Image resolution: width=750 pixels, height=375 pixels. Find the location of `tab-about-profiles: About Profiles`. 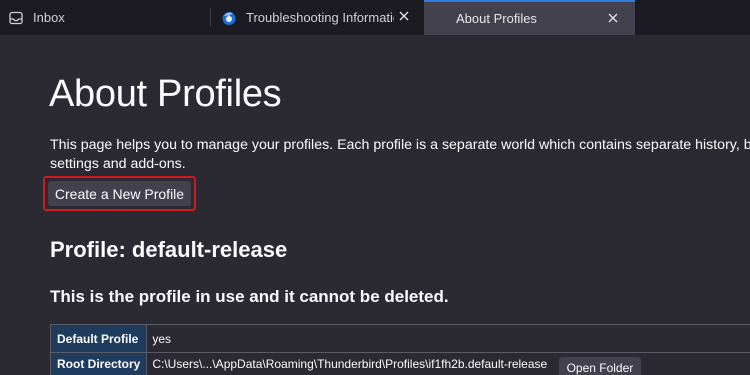

tab-about-profiles: About Profiles is located at coordinates (529, 17).